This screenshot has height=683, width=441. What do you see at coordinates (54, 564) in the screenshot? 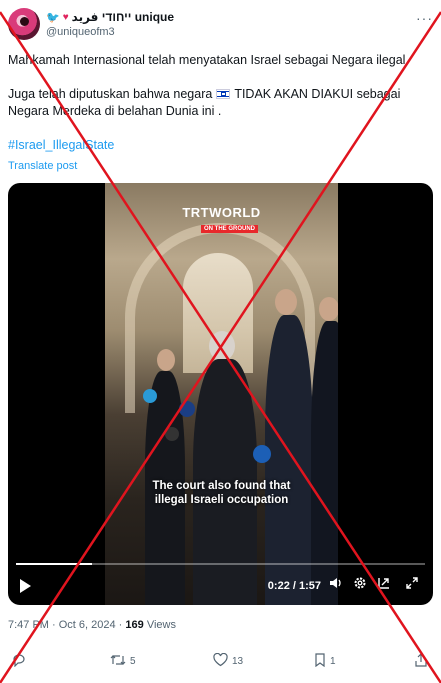
I see `video-progress-fill` at bounding box center [54, 564].